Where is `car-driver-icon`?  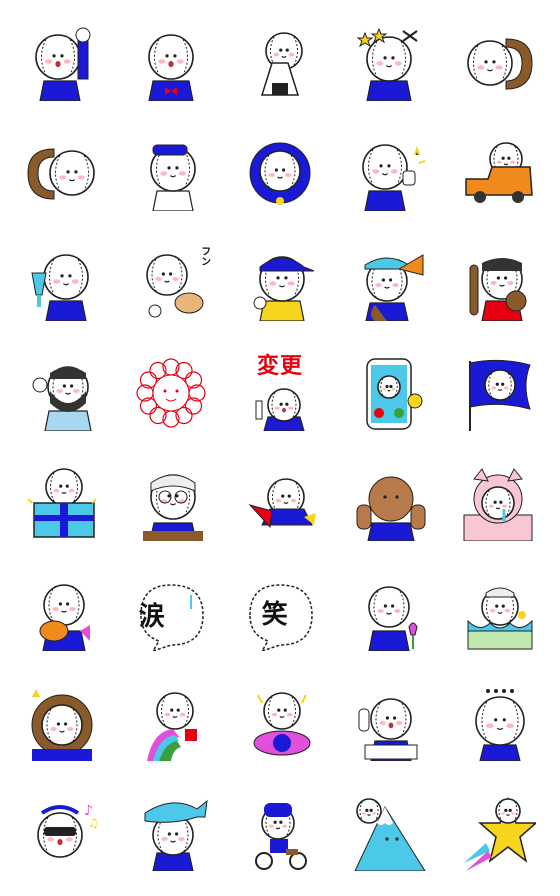
car-driver-icon is located at coordinates (498, 172).